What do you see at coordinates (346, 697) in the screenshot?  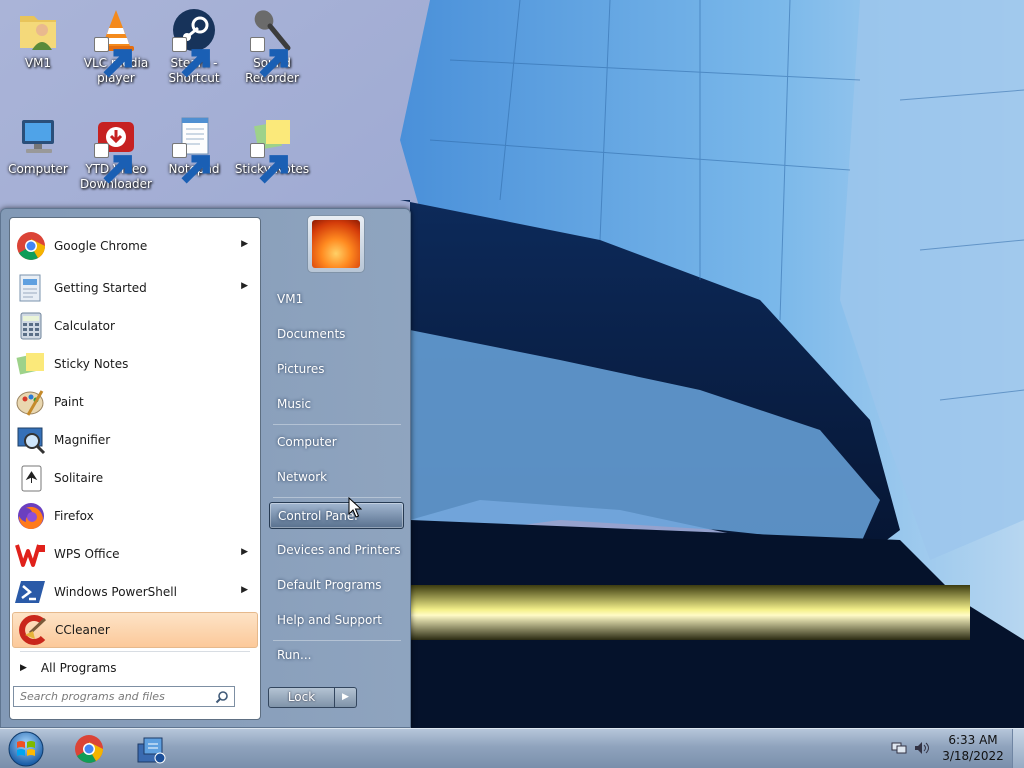 I see `shutdown-options-arrow-button: ▶` at bounding box center [346, 697].